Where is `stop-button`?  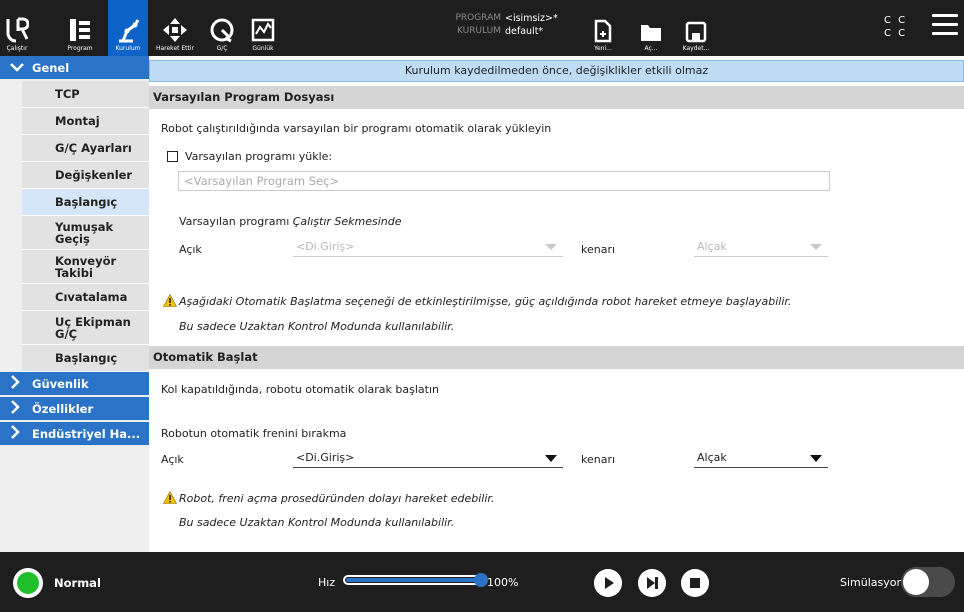
stop-button is located at coordinates (695, 583).